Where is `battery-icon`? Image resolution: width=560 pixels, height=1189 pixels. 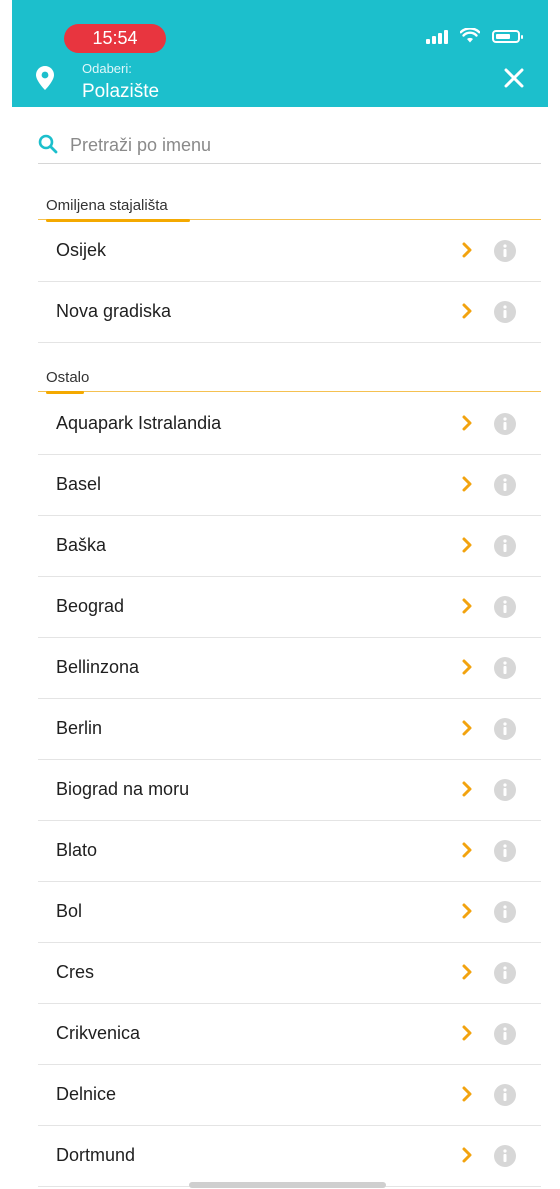
battery-icon is located at coordinates (507, 36).